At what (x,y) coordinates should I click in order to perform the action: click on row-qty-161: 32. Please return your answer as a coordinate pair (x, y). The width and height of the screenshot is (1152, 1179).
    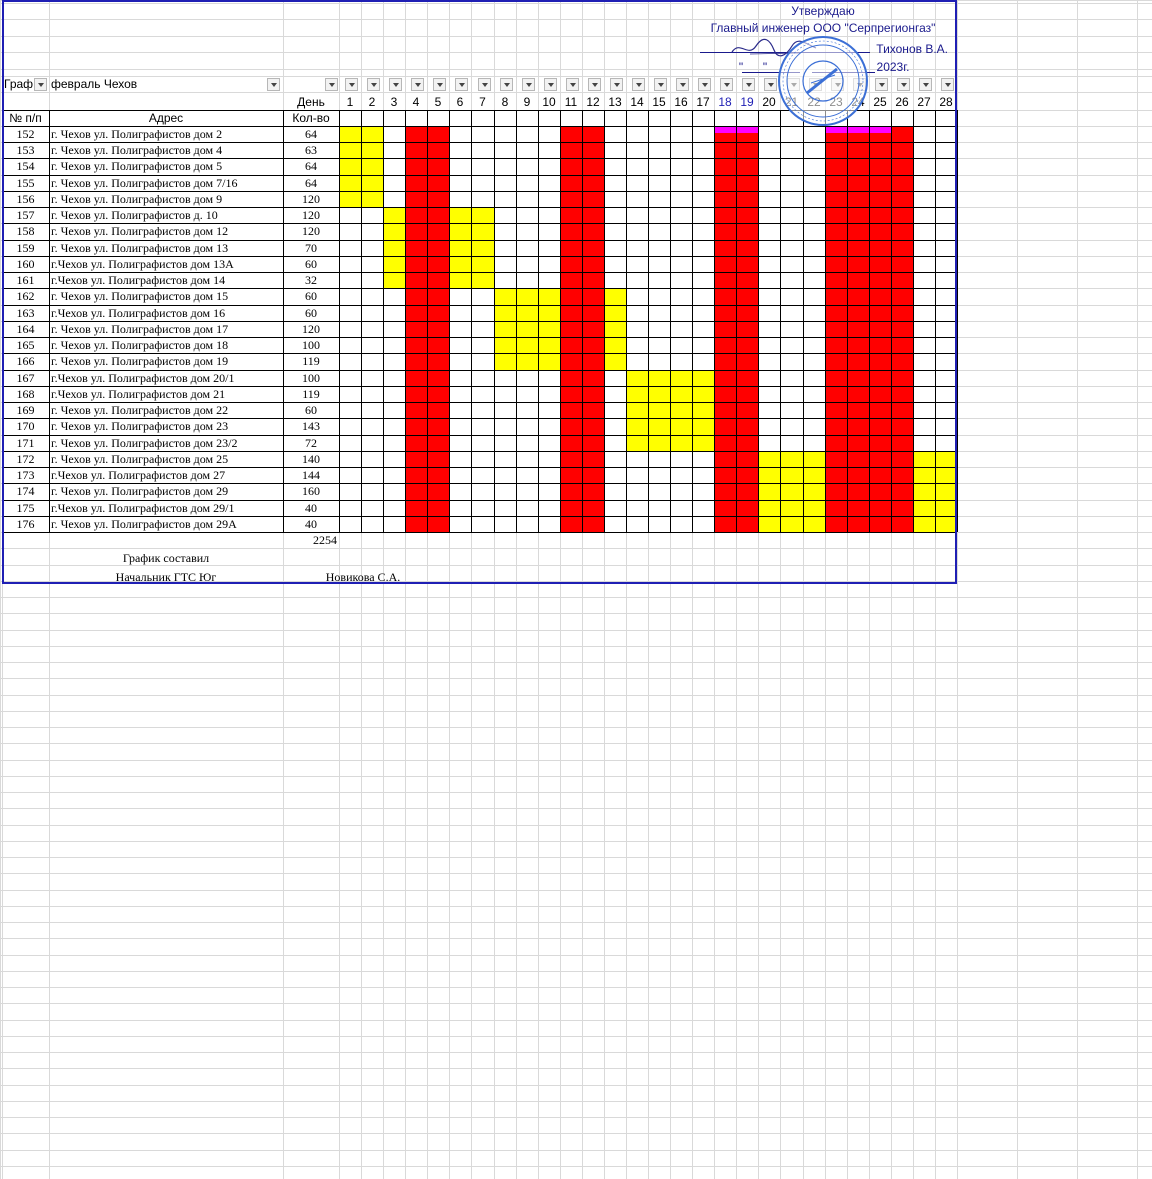
    Looking at the image, I should click on (311, 280).